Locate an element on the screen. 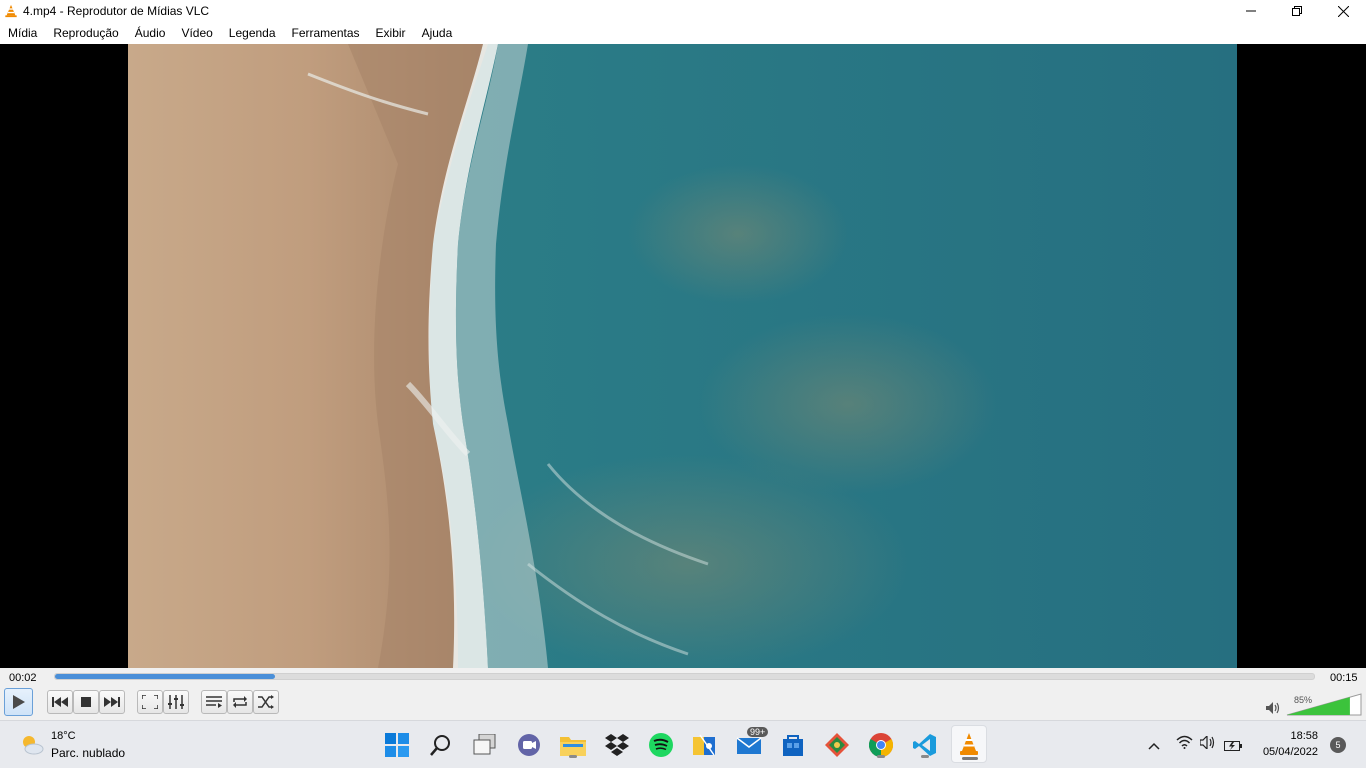 The image size is (1366, 768). menu-legenda: Legenda is located at coordinates (252, 33).